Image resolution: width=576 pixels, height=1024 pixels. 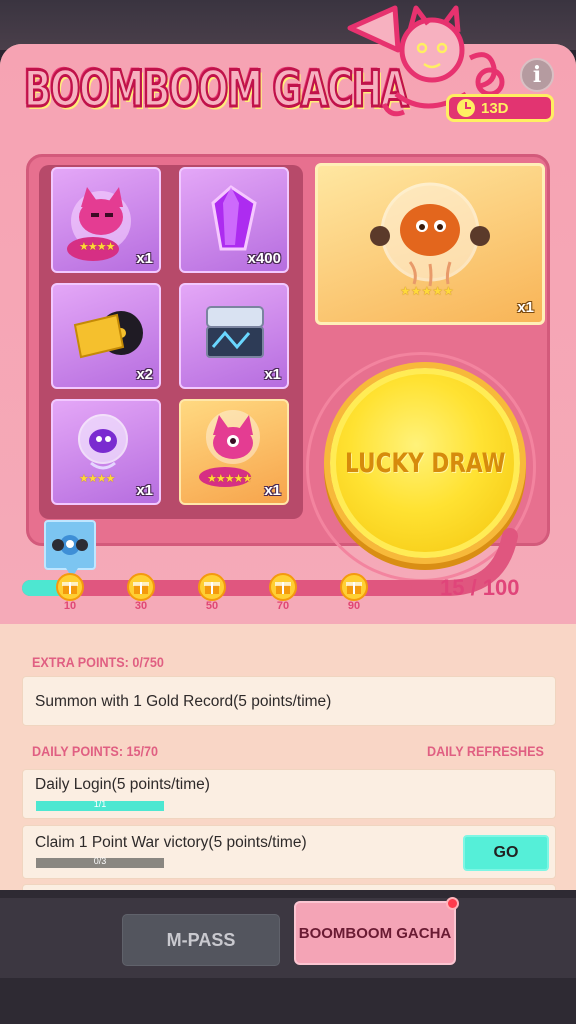 I want to click on tab-m-pass: M-PASS, so click(x=201, y=940).